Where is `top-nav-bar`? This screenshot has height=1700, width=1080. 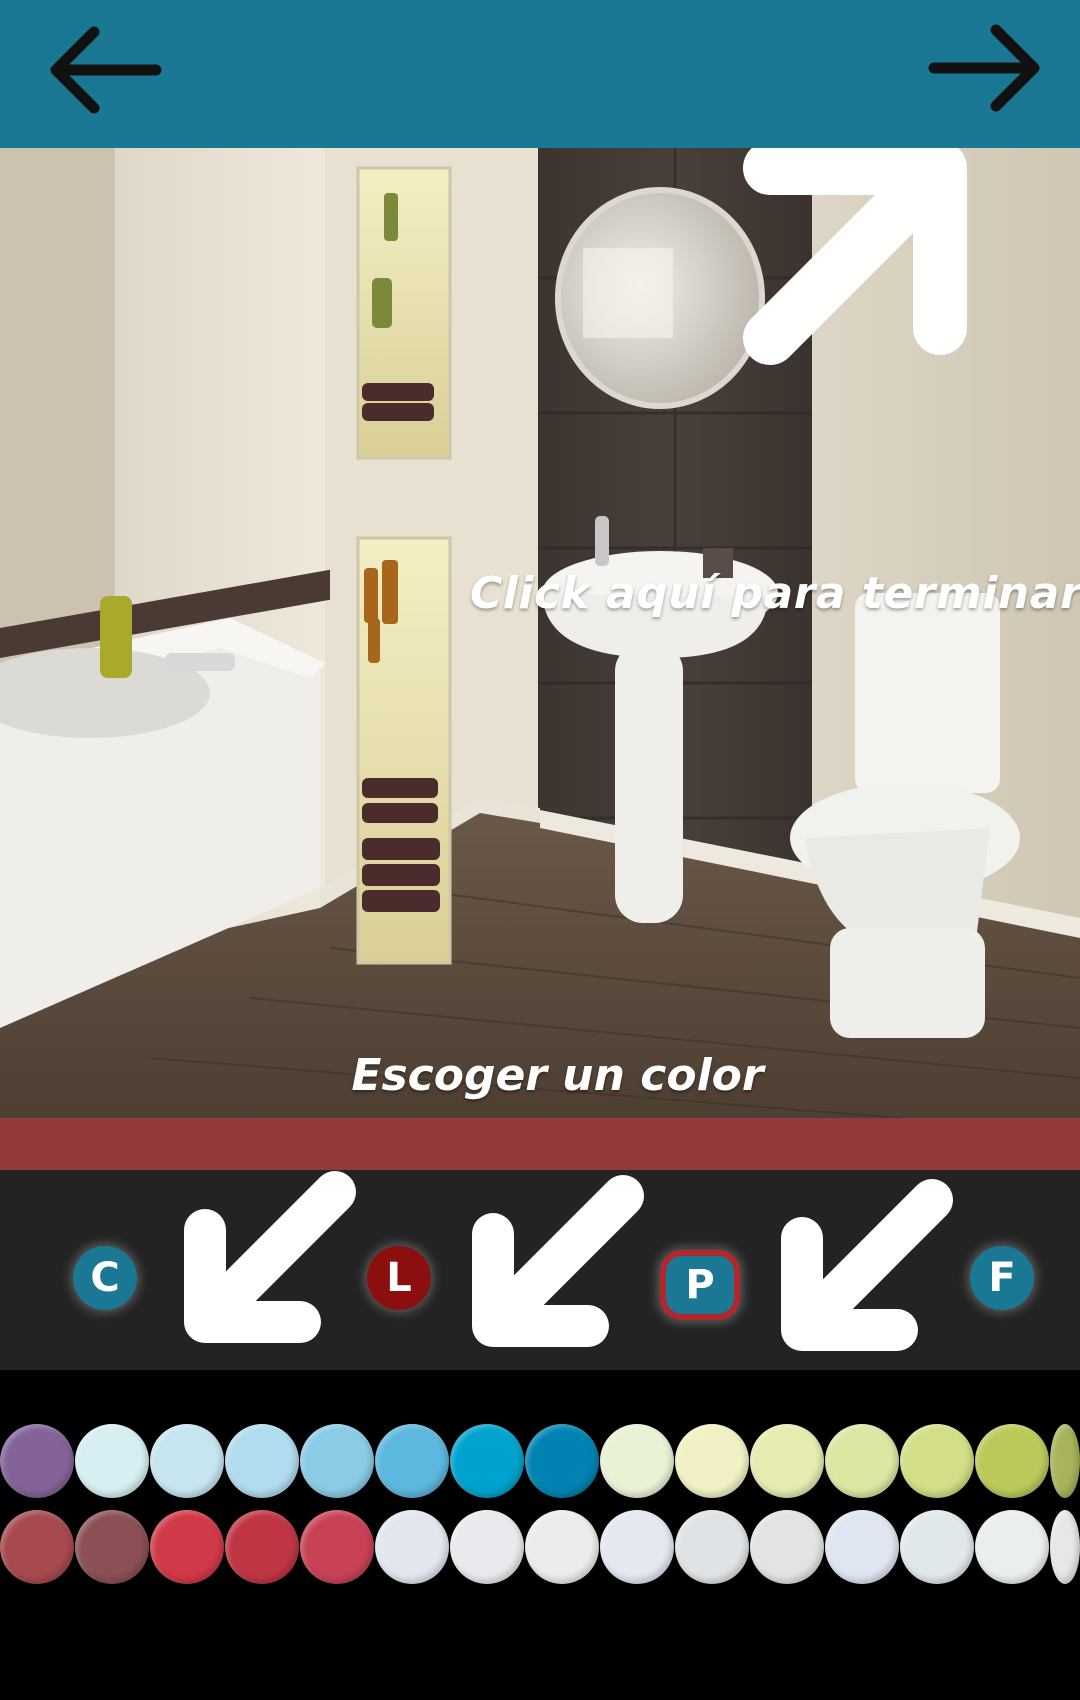 top-nav-bar is located at coordinates (540, 74).